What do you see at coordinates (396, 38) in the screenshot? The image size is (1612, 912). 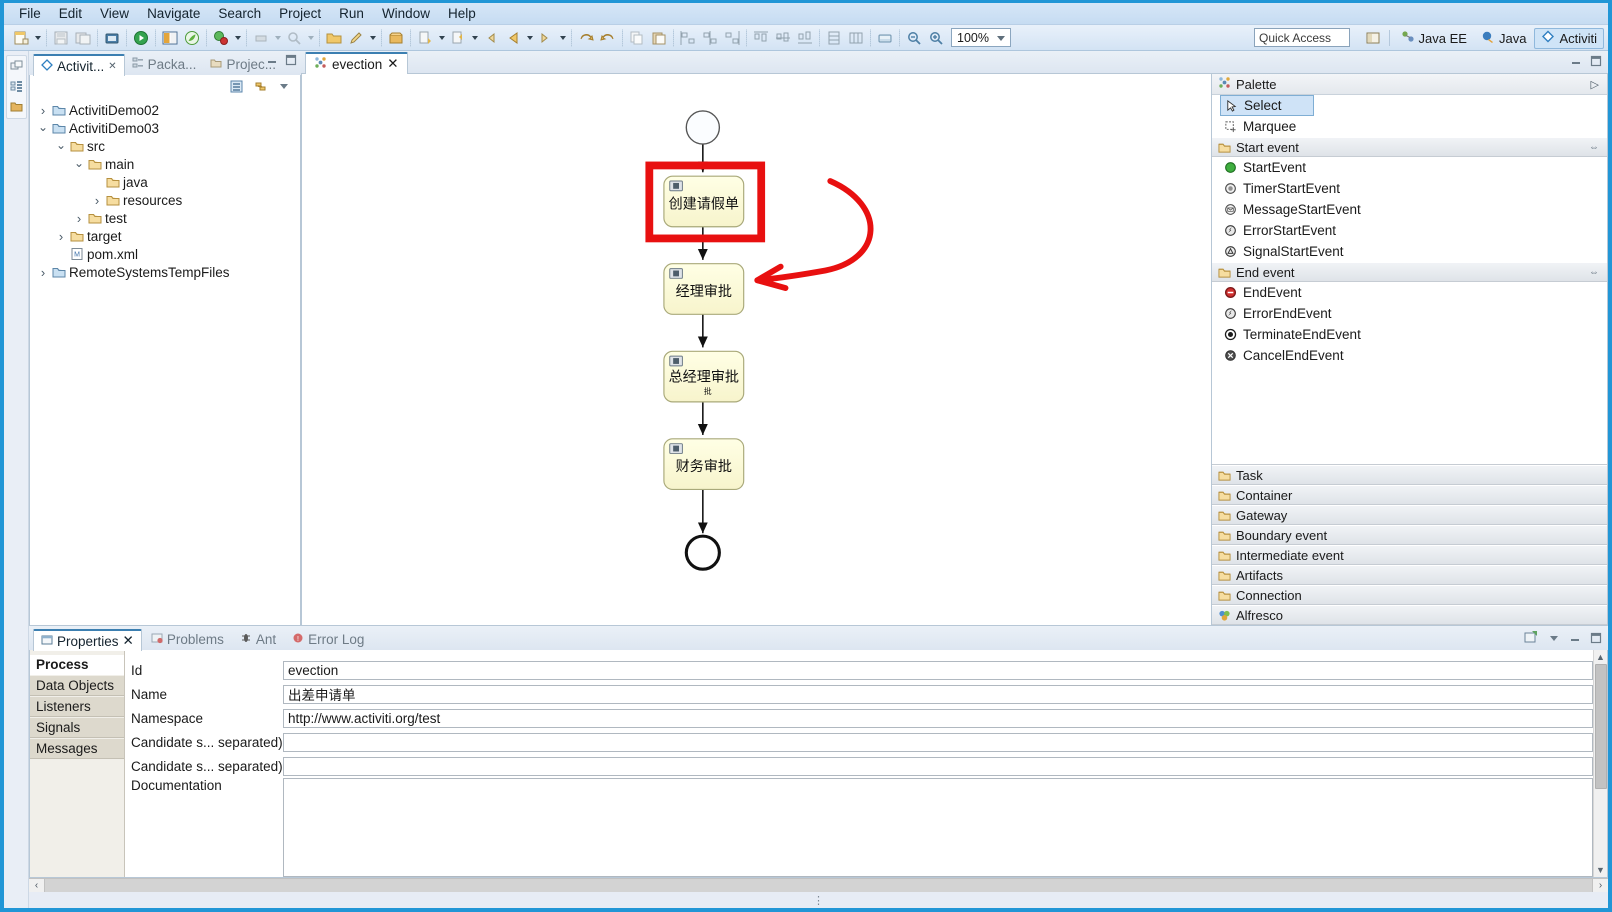 I see `package-icon` at bounding box center [396, 38].